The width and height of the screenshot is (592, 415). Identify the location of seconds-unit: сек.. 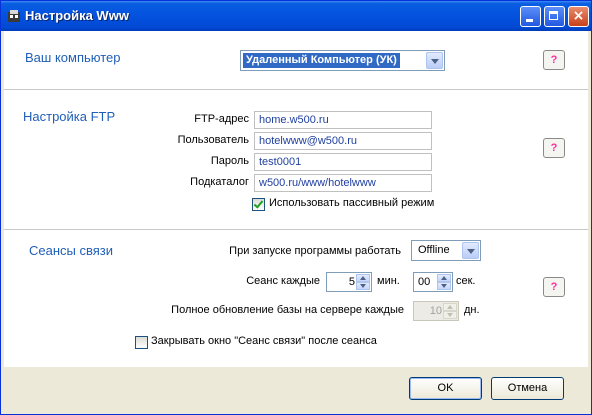
(466, 281).